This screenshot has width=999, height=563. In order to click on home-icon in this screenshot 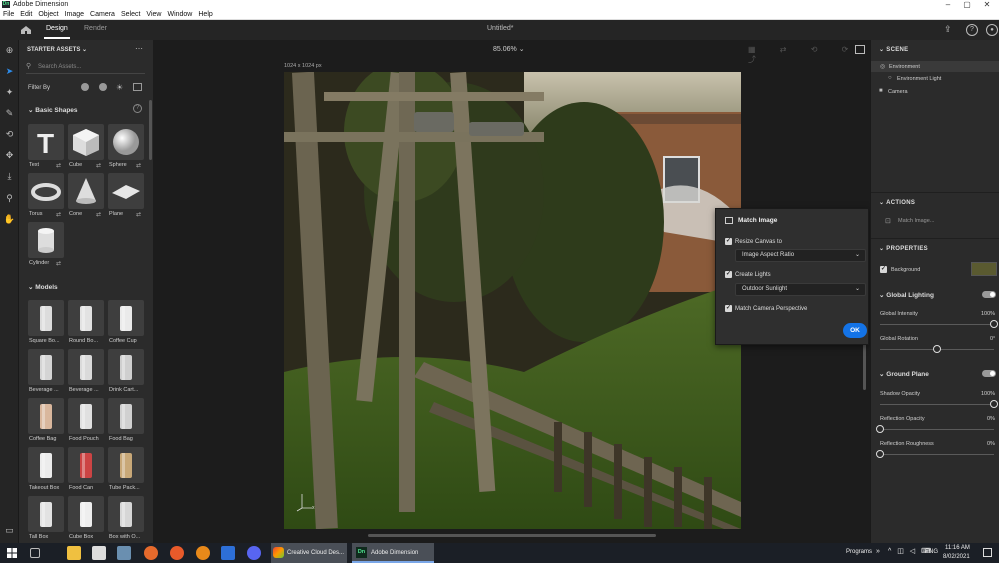, I will do `click(26, 30)`.